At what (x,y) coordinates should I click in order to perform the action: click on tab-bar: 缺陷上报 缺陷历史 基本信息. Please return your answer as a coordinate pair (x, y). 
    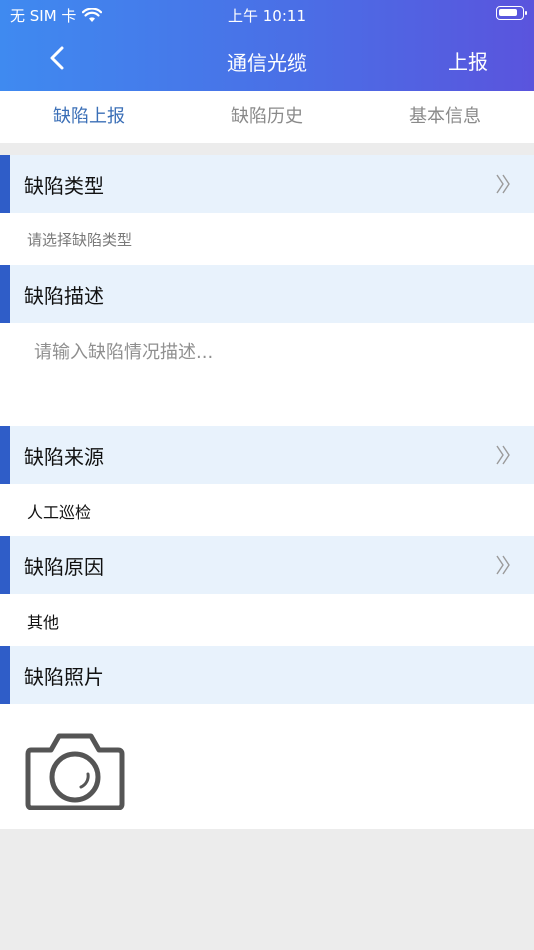
    Looking at the image, I should click on (267, 117).